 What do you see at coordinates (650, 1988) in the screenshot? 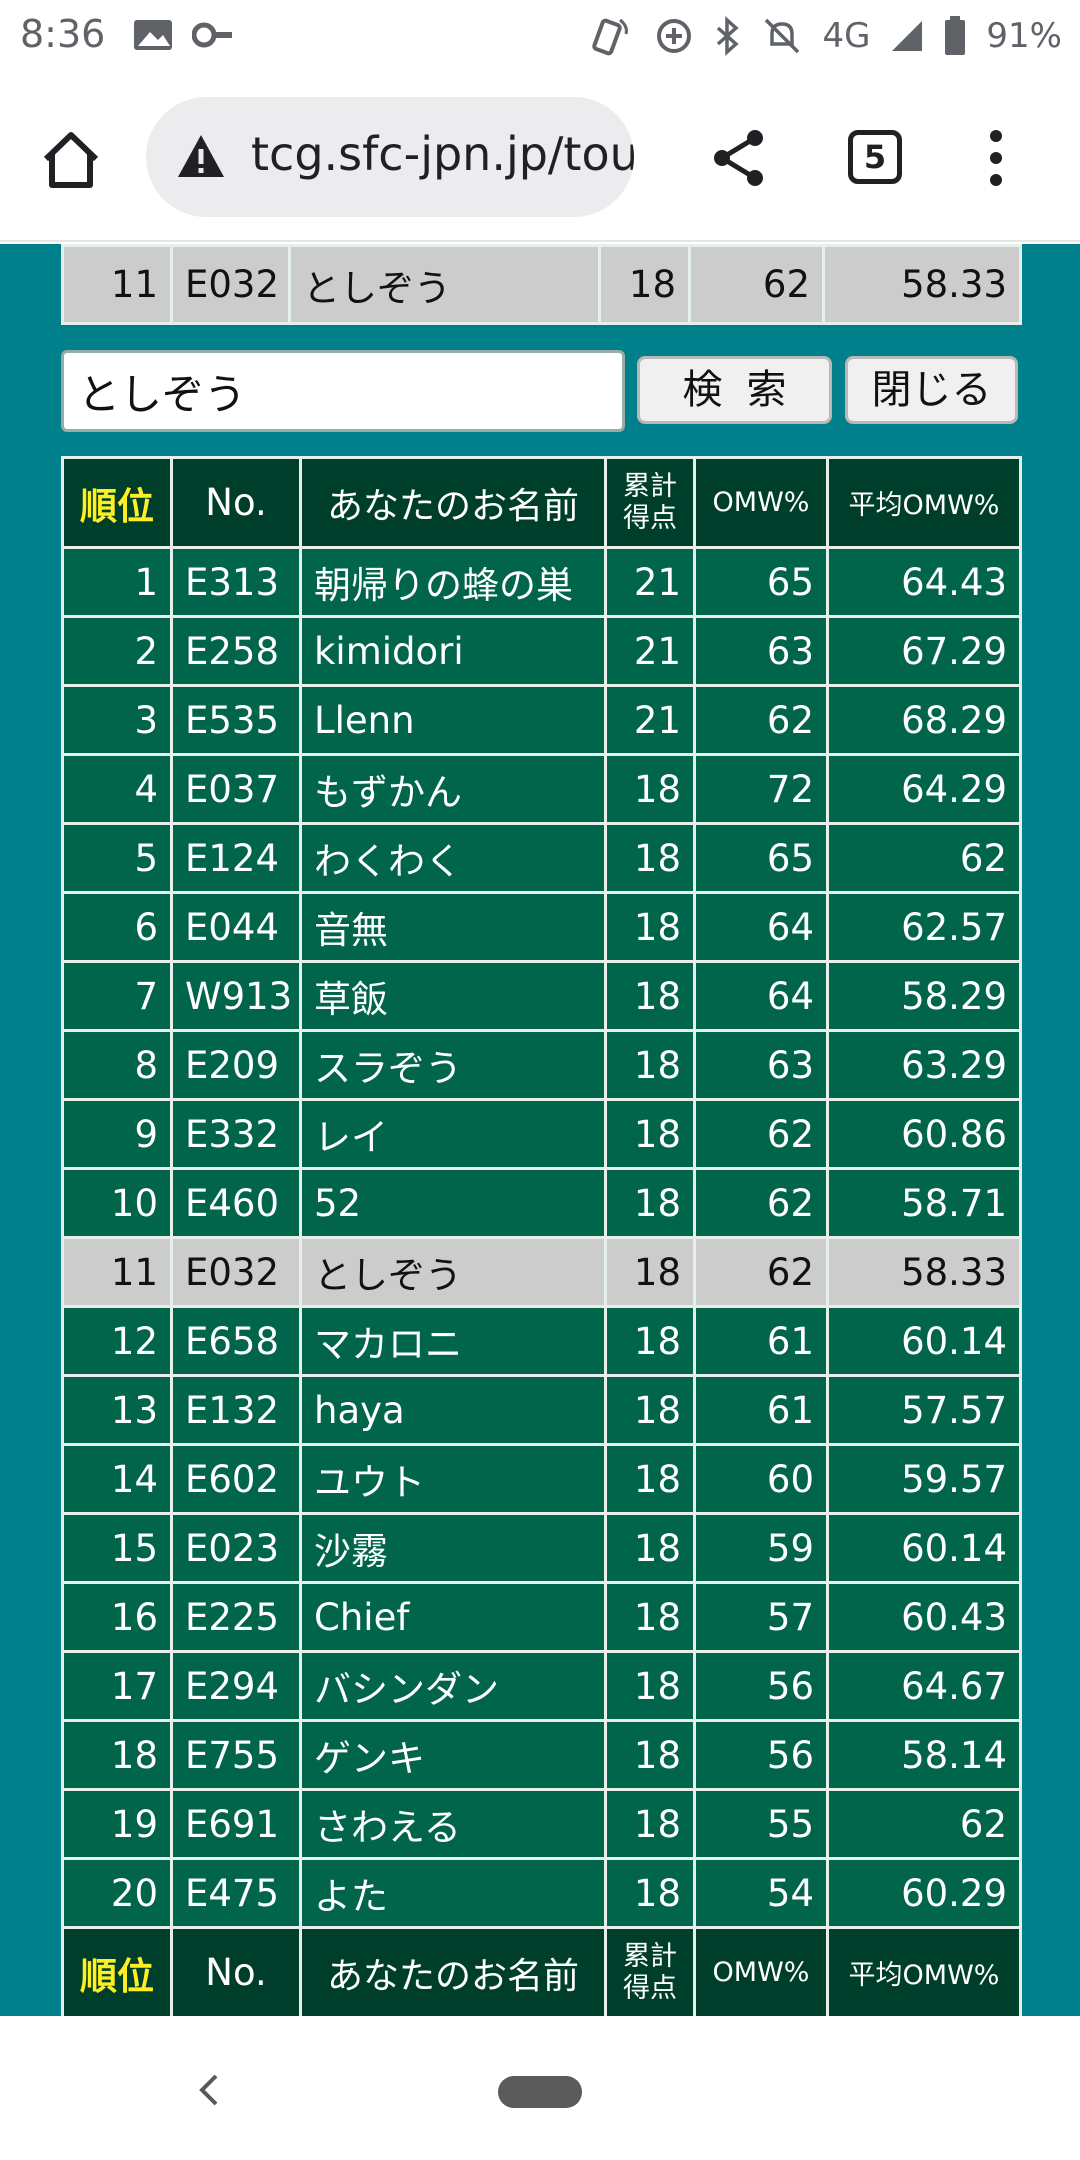
I see `footer-points-line2: 得点` at bounding box center [650, 1988].